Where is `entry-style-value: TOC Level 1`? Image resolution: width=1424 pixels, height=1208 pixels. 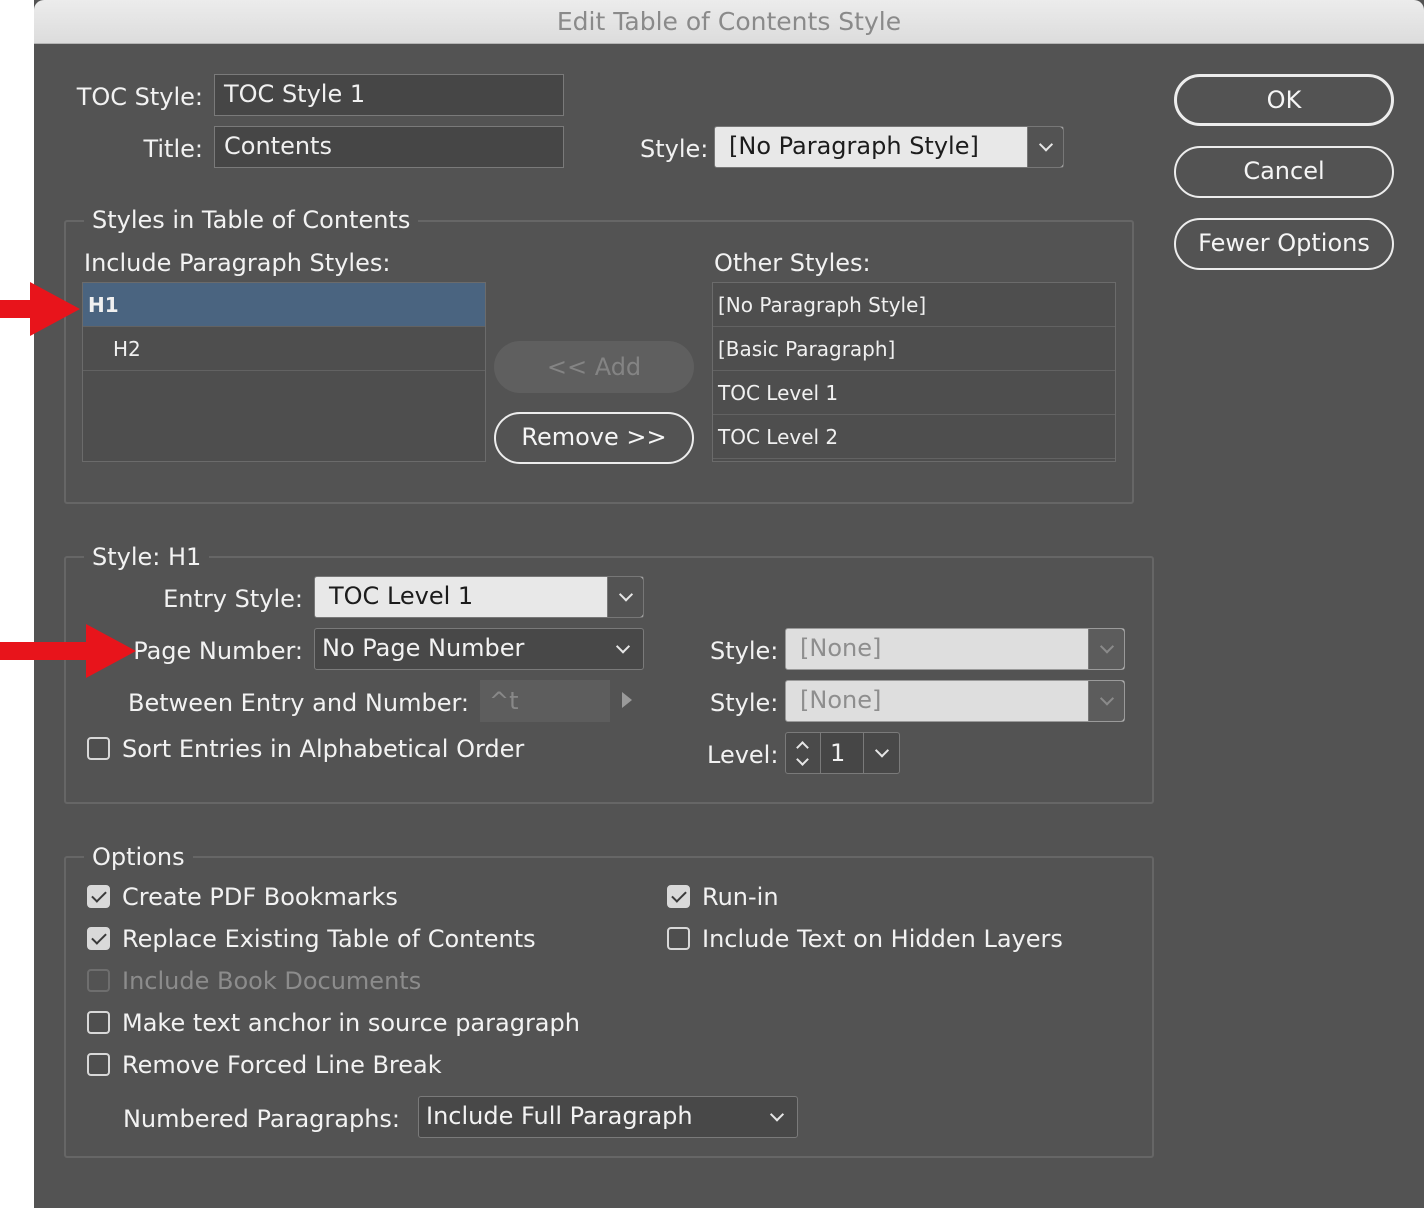 entry-style-value: TOC Level 1 is located at coordinates (401, 596).